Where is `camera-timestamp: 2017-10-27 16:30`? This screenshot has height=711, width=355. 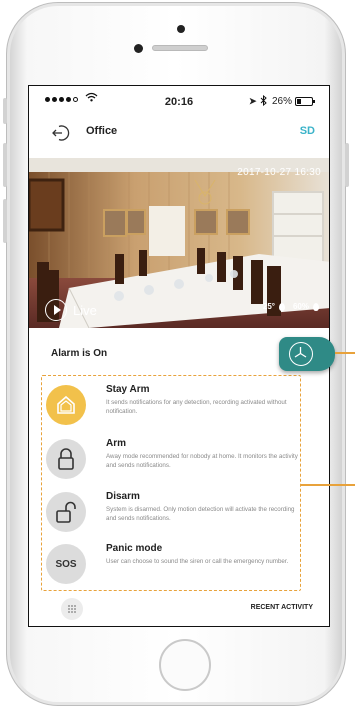
camera-timestamp: 2017-10-27 16:30 is located at coordinates (279, 172).